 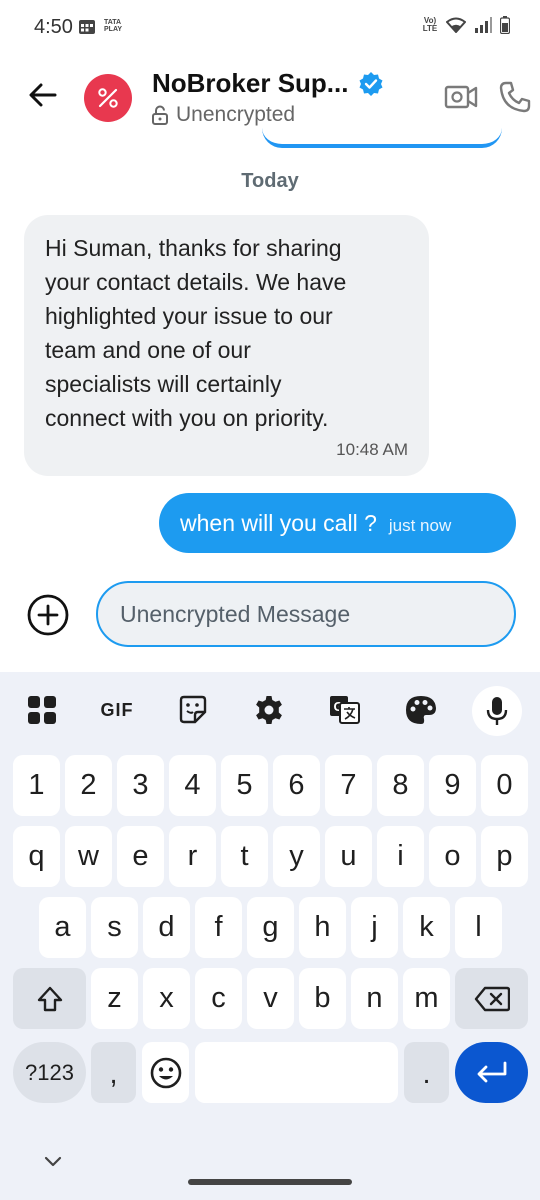 What do you see at coordinates (374, 998) in the screenshot?
I see `key-n: n` at bounding box center [374, 998].